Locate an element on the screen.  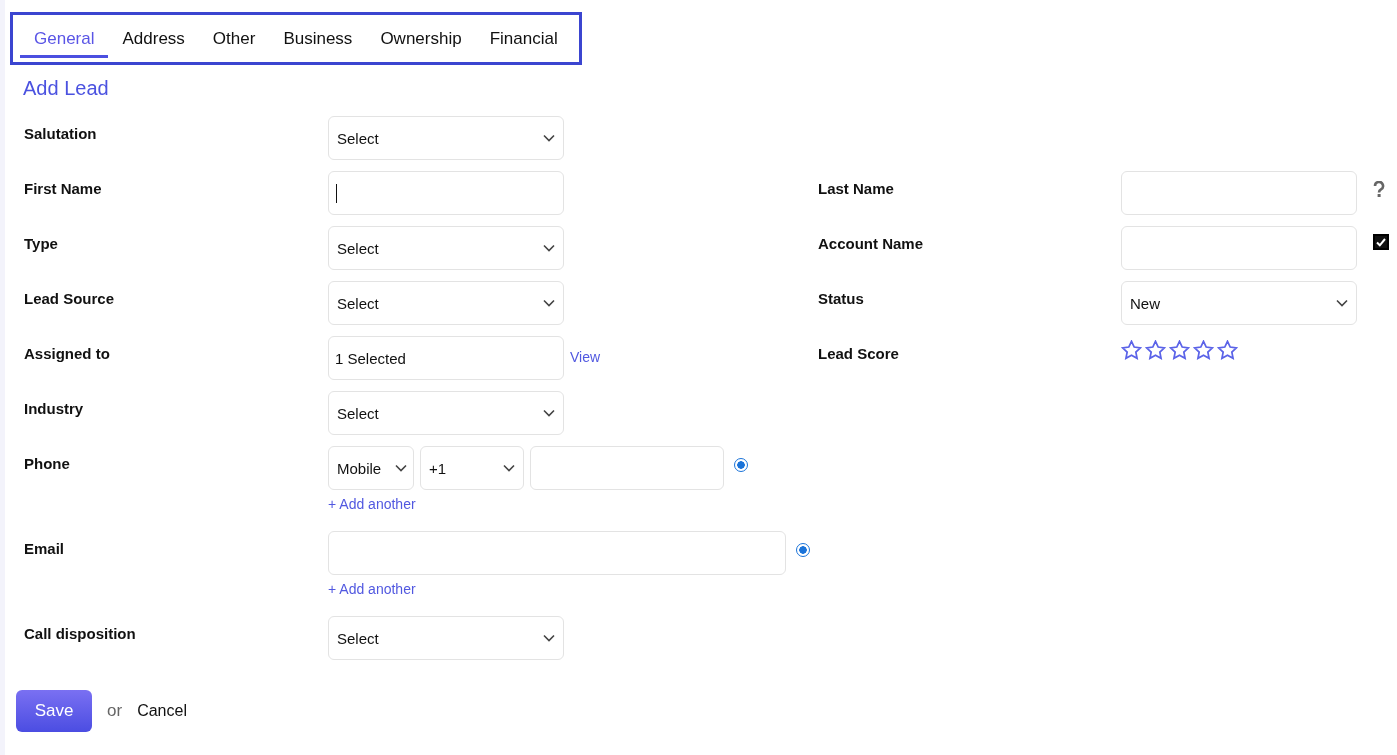
phone-number-field is located at coordinates (627, 468).